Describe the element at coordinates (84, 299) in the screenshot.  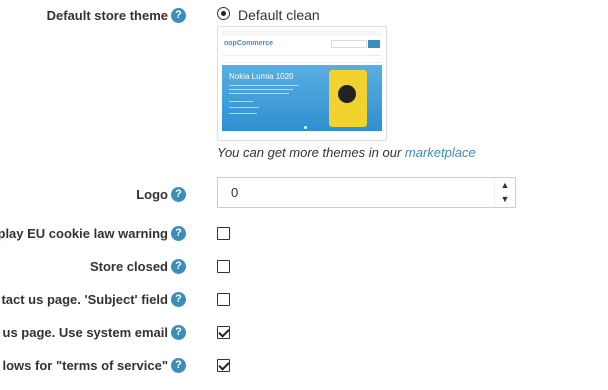
I see `setting-label: tact us page. 'Subject' field` at that location.